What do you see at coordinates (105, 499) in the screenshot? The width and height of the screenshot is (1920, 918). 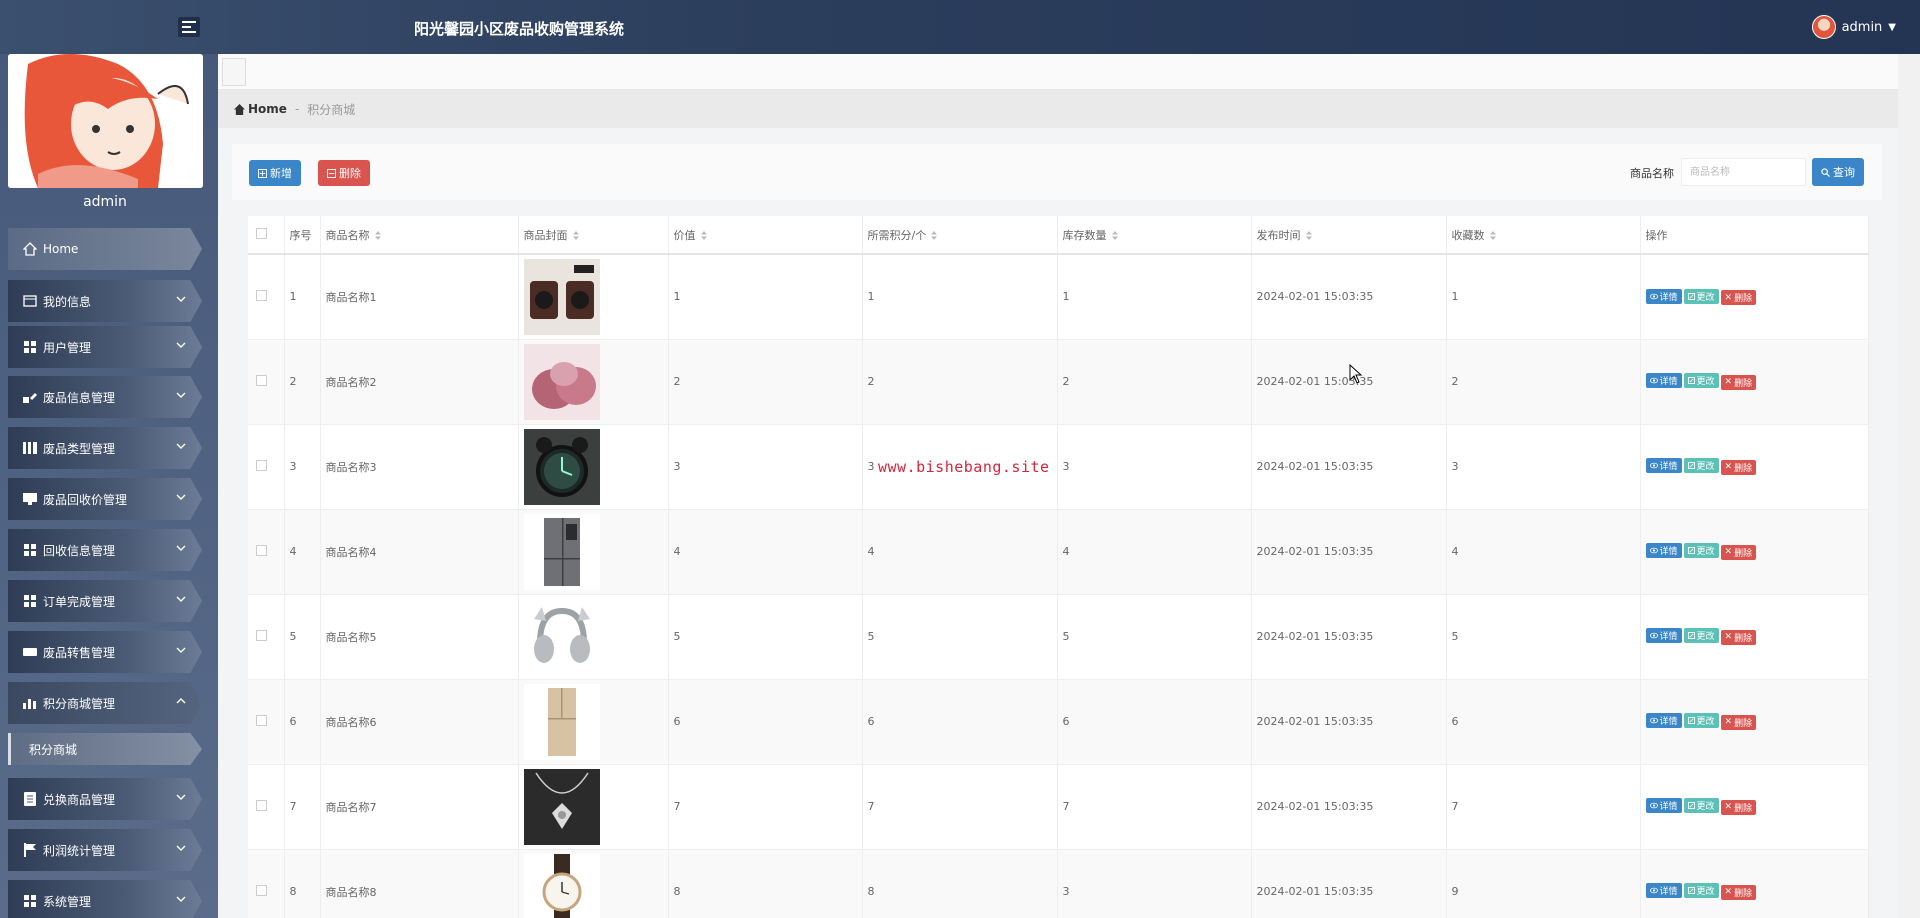 I see `sidebar-item-recycle-price: 废品回收价管理` at bounding box center [105, 499].